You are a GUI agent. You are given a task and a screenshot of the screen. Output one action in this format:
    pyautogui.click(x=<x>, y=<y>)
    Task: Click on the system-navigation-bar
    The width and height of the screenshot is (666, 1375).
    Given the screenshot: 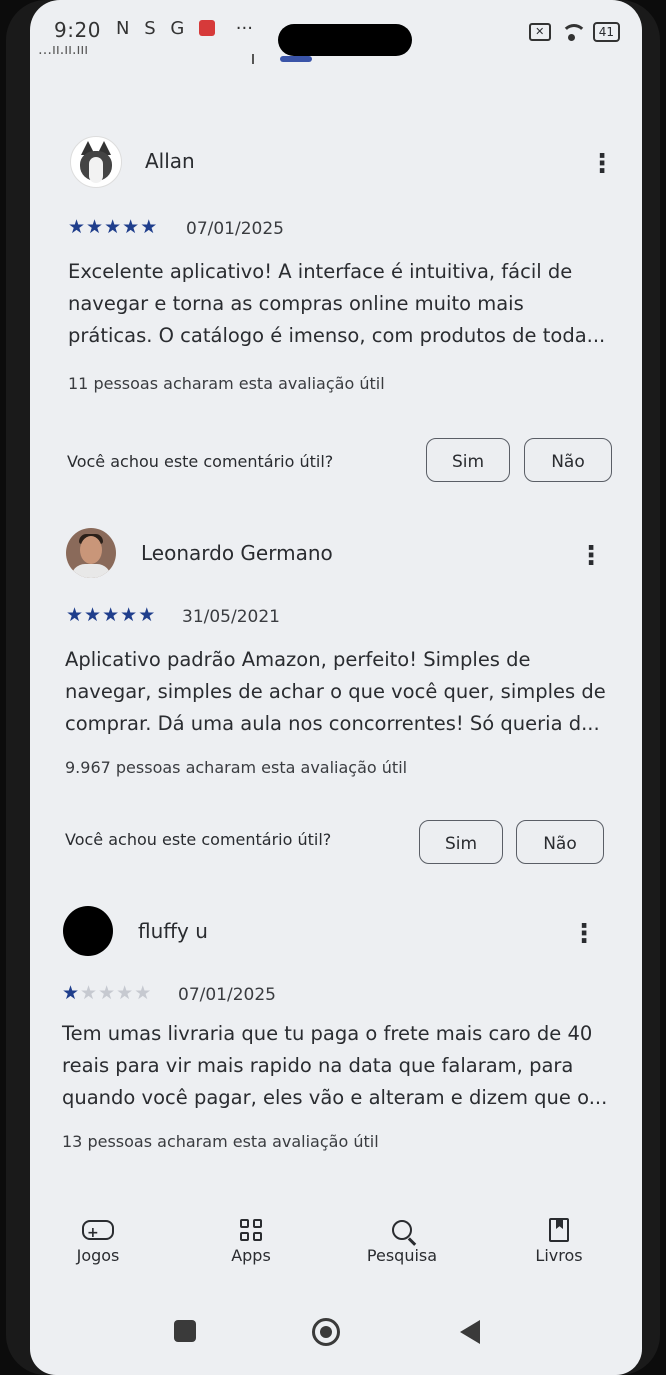 What is the action you would take?
    pyautogui.click(x=336, y=1337)
    